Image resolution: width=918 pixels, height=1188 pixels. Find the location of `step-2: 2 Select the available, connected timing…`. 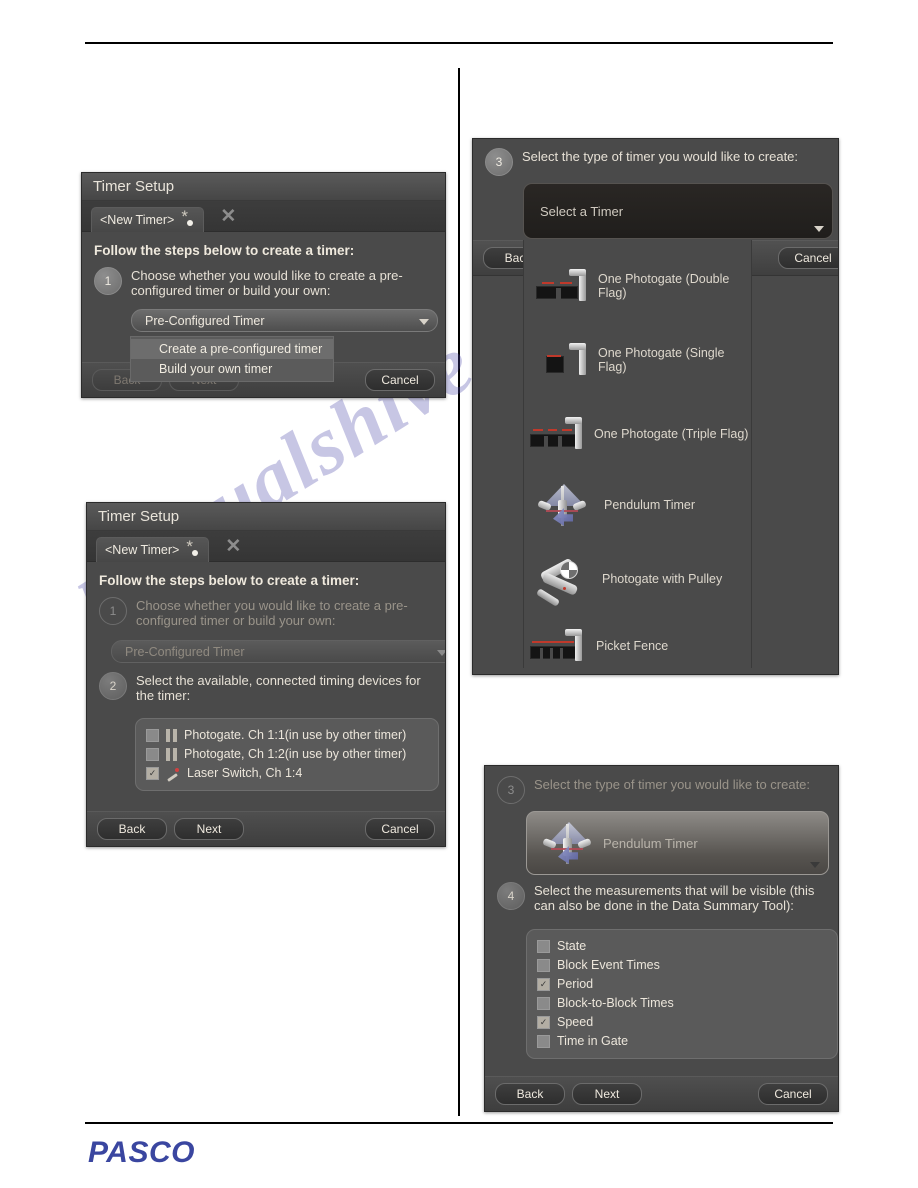

step-2: 2 Select the available, connected timing… is located at coordinates (266, 687).